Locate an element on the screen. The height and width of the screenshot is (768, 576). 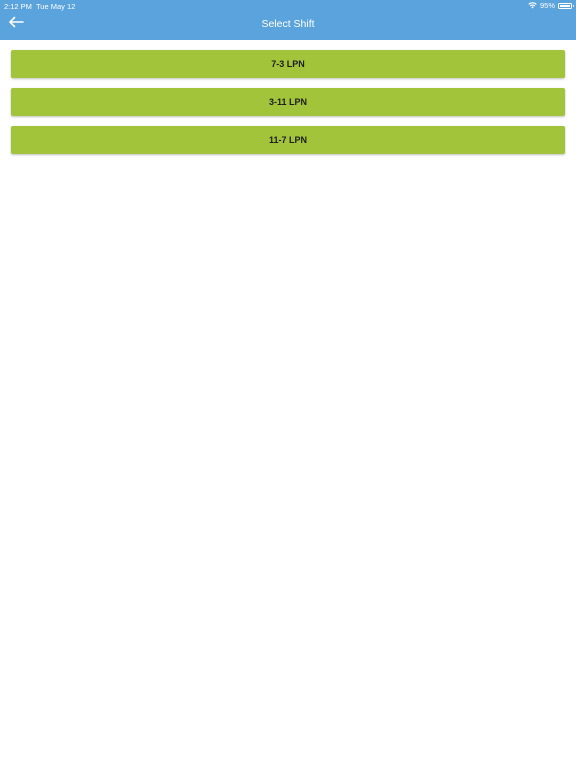
shift-button-11-7-lpn: 11-7 LPN is located at coordinates (288, 140).